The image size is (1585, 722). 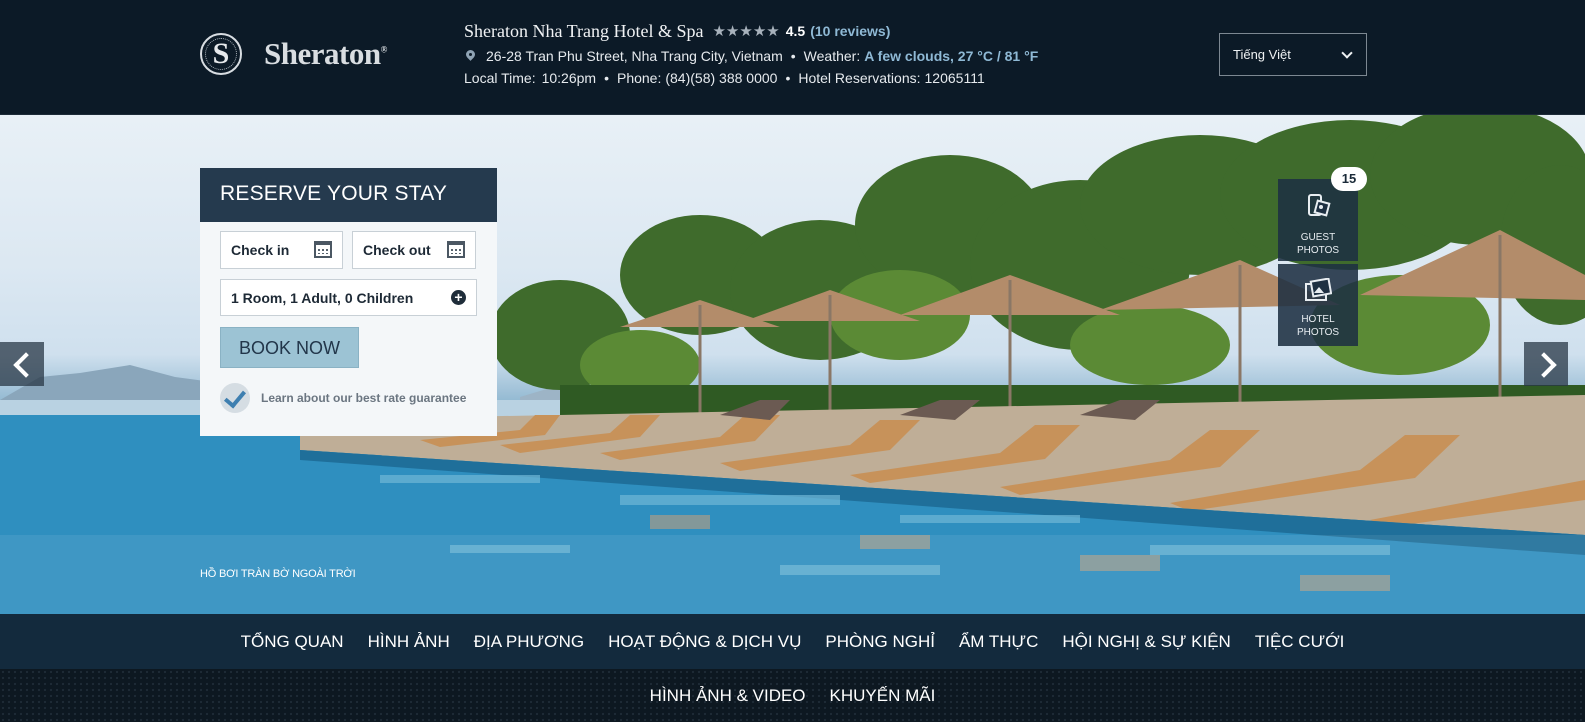 What do you see at coordinates (1318, 237) in the screenshot?
I see `guest-photos-label-1: GUEST` at bounding box center [1318, 237].